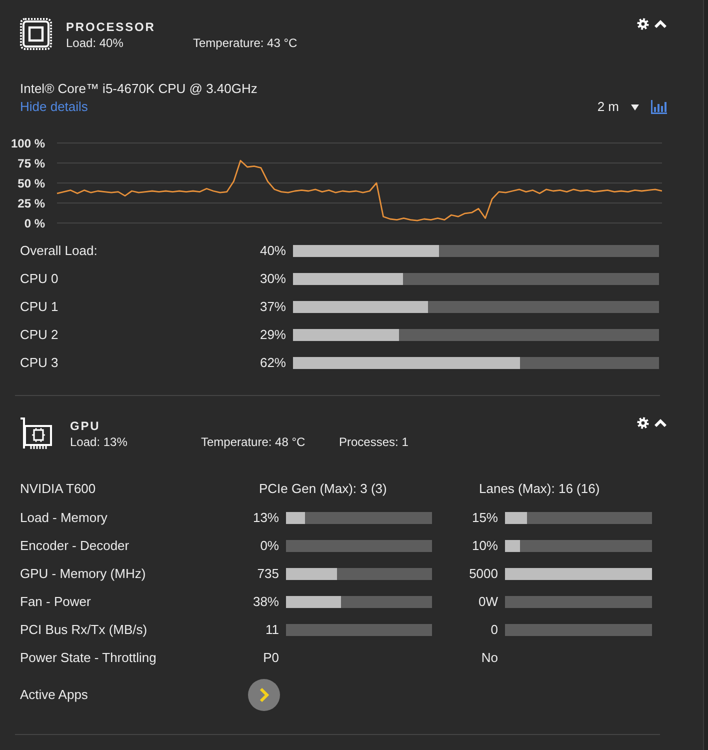  Describe the element at coordinates (40, 307) in the screenshot. I see `load-label: CPU 1` at that location.